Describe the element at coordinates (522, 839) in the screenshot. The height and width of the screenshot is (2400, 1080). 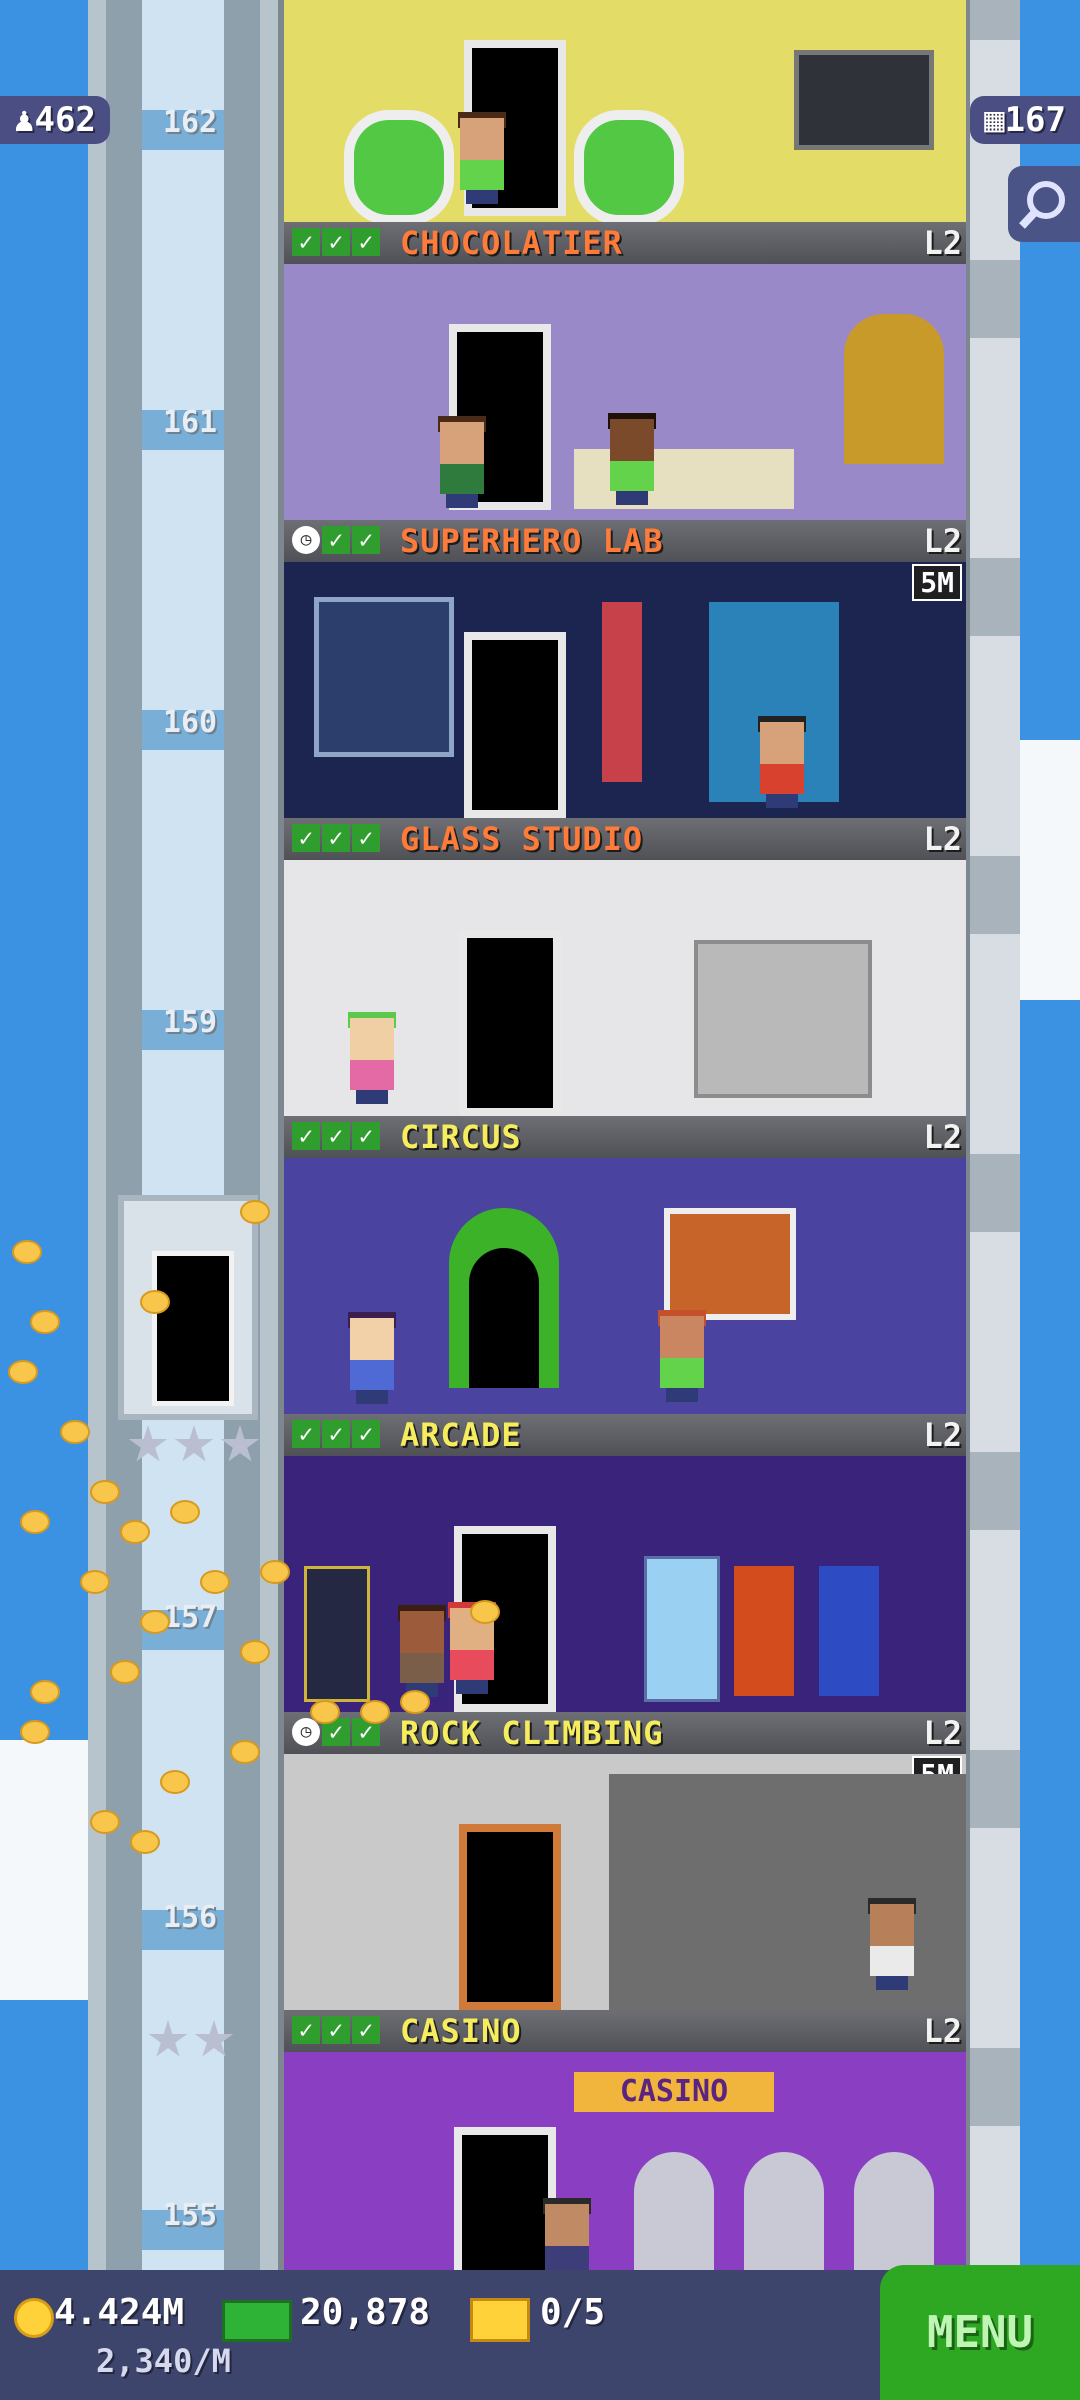
I see `floor-name: GLASS STUDIO` at that location.